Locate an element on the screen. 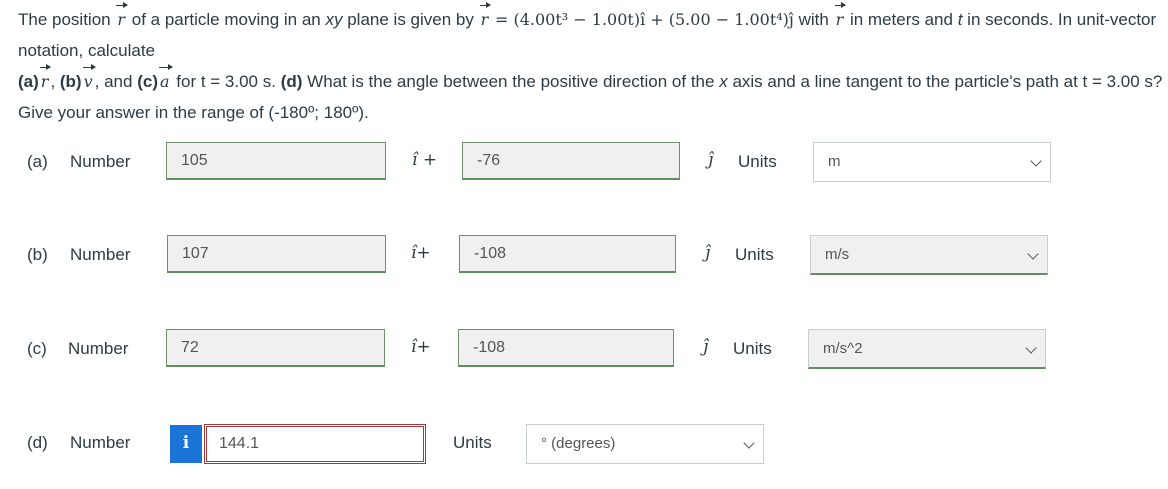 The width and height of the screenshot is (1168, 489). i-component-input: 107 is located at coordinates (276, 254).